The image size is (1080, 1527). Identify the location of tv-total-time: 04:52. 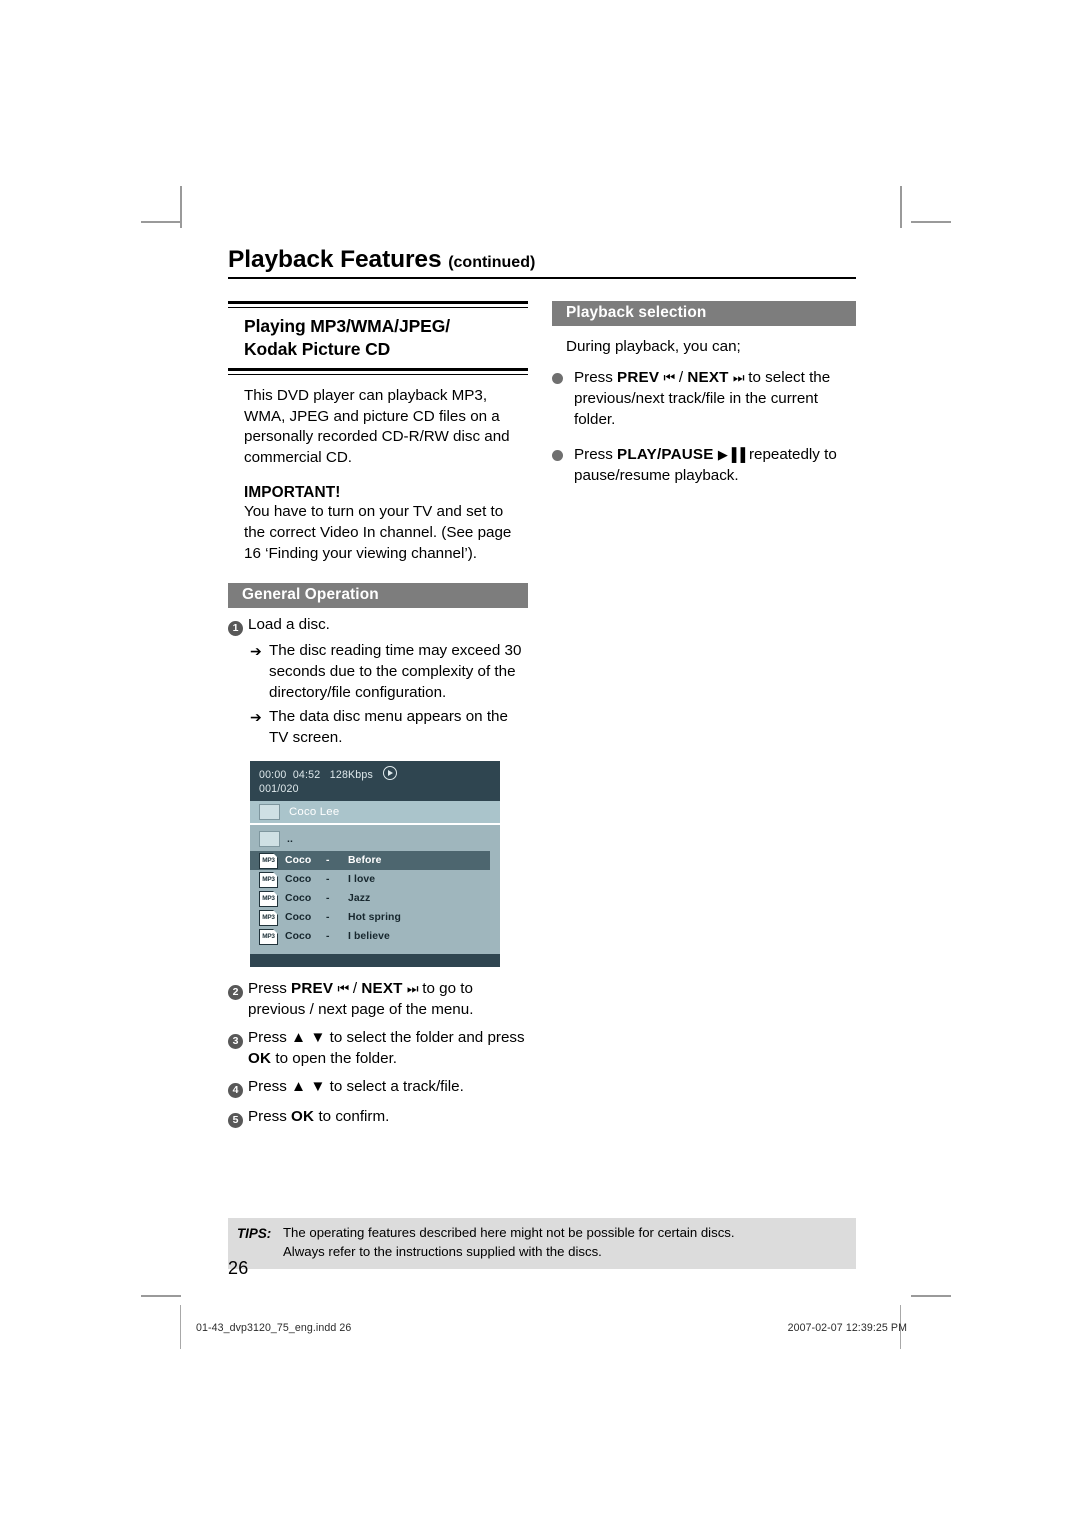
(306, 775).